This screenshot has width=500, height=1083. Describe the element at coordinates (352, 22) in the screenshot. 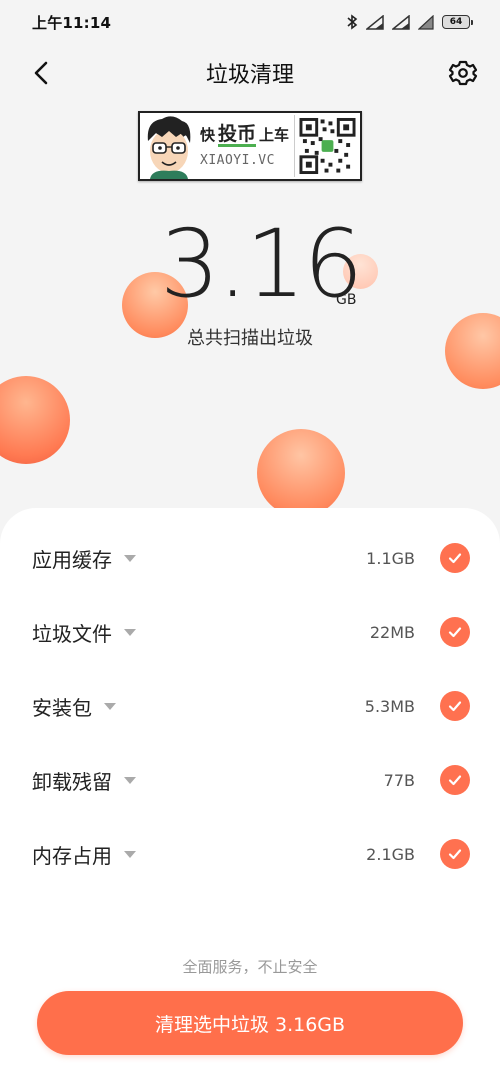

I see `bluetooth-icon` at that location.